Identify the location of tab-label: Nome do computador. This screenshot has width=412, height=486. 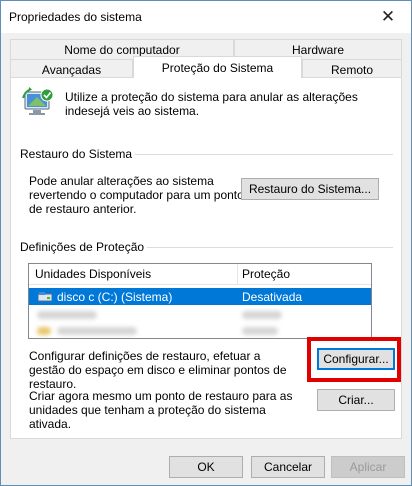
(122, 50).